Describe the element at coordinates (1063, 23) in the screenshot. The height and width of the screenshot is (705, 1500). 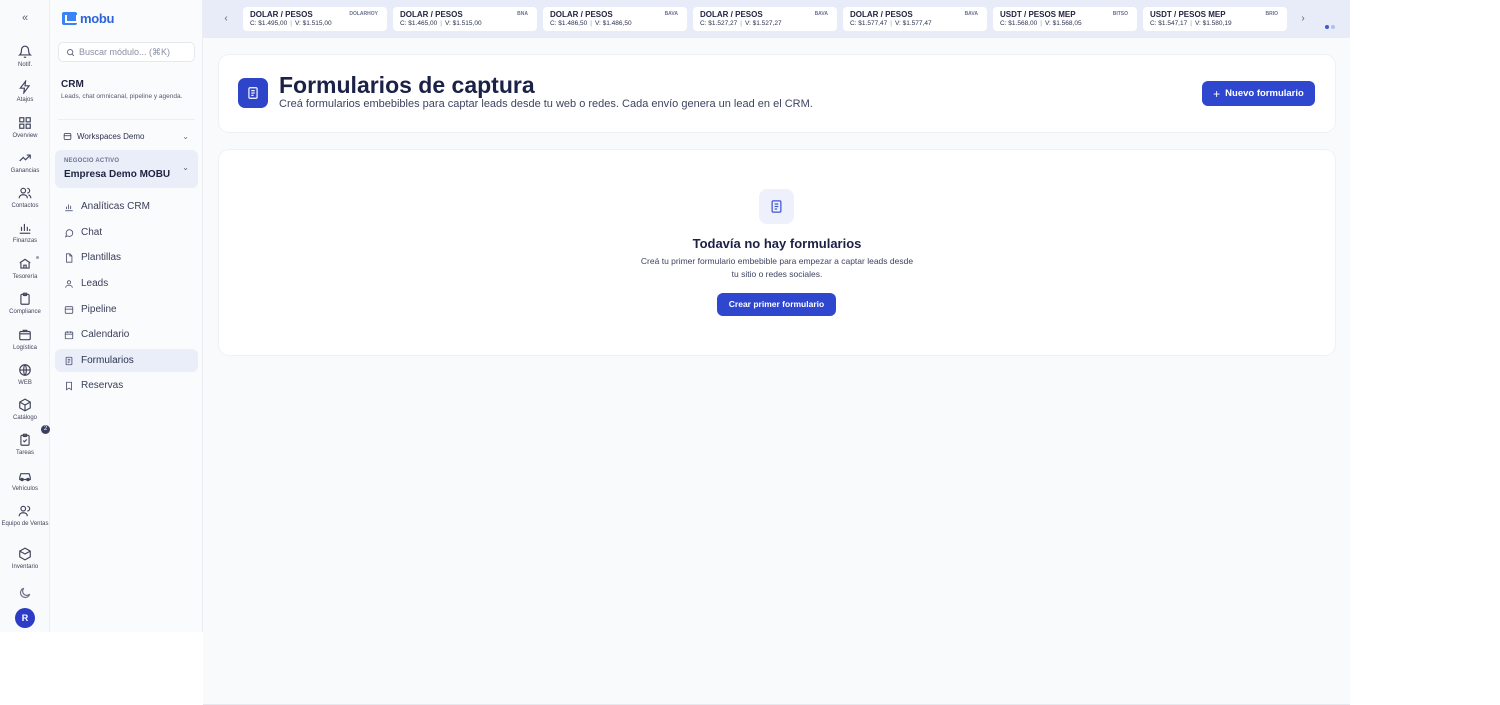
I see `rate-sell: V: $1.568,05` at that location.